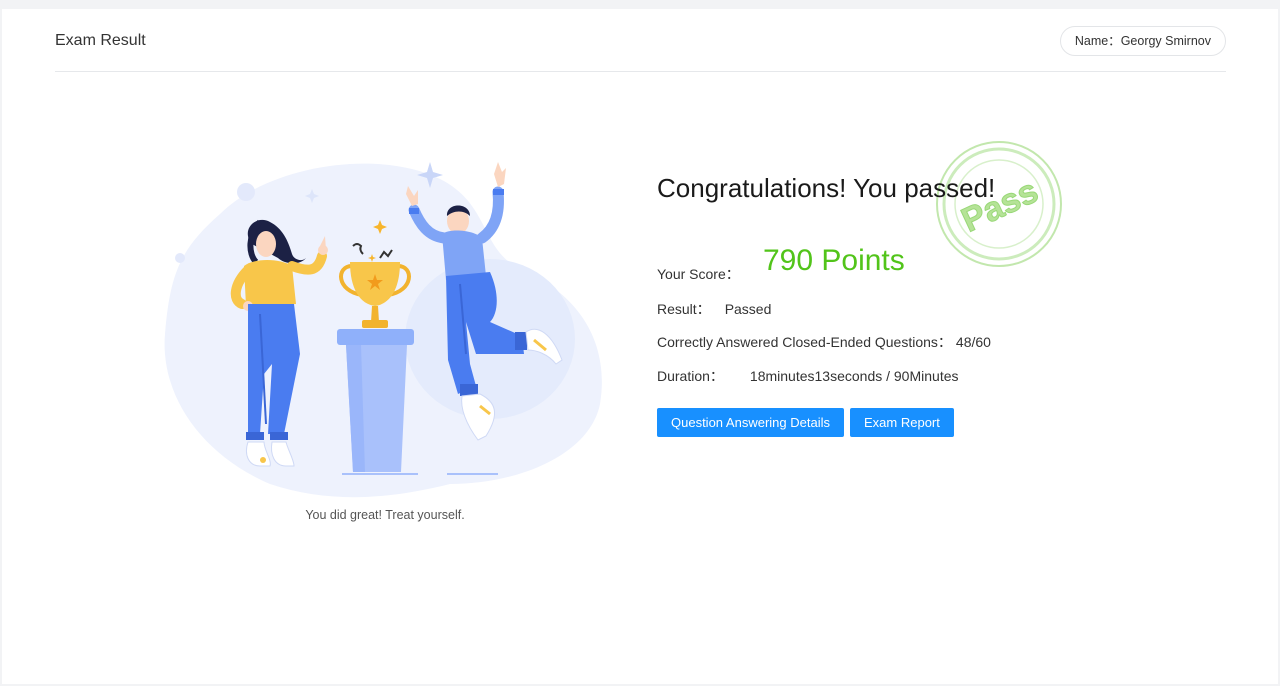 The image size is (1280, 686). Describe the element at coordinates (854, 376) in the screenshot. I see `duration-value: 18minutes13seconds / 90Minutes` at that location.